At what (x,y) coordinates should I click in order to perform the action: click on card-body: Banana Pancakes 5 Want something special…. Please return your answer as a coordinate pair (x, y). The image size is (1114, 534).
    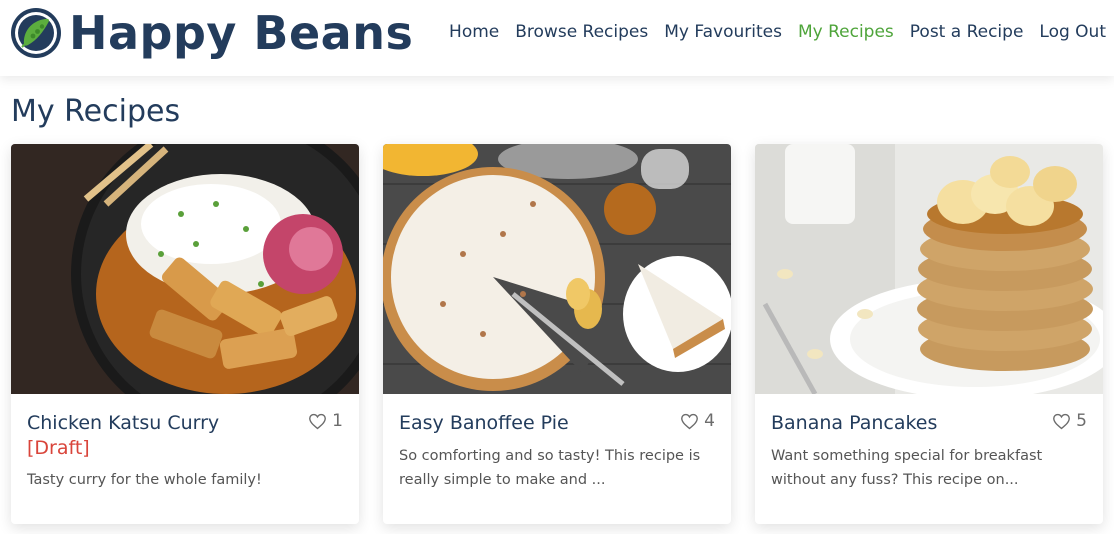
    Looking at the image, I should click on (929, 443).